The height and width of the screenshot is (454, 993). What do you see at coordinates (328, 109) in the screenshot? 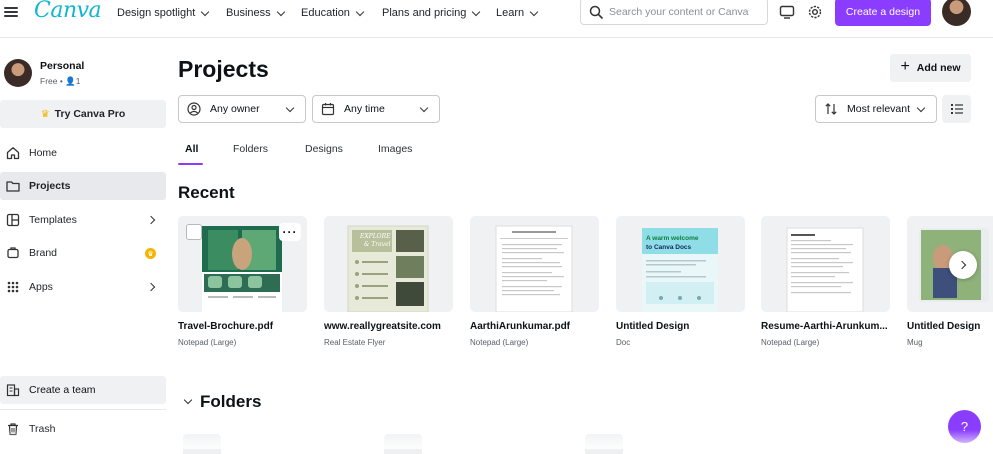
I see `calendar-icon` at bounding box center [328, 109].